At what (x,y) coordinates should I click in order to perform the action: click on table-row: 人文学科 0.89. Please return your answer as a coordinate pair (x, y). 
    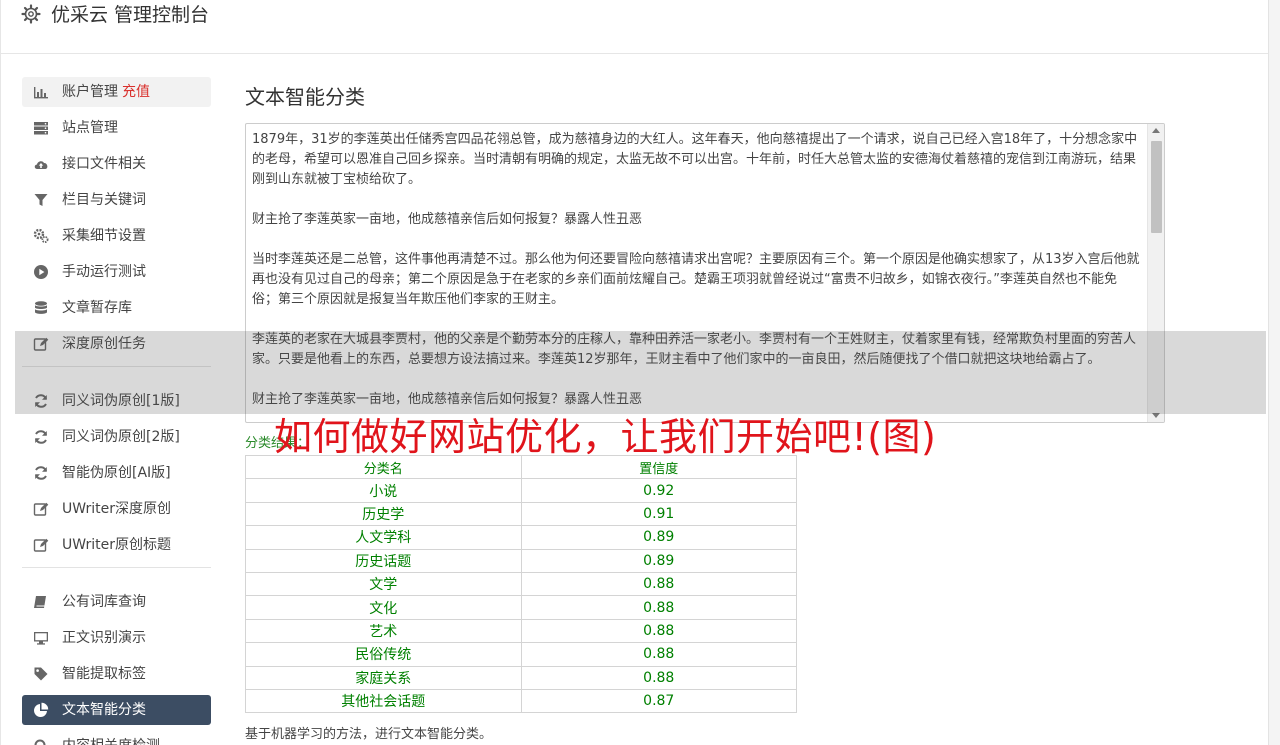
    Looking at the image, I should click on (521, 537).